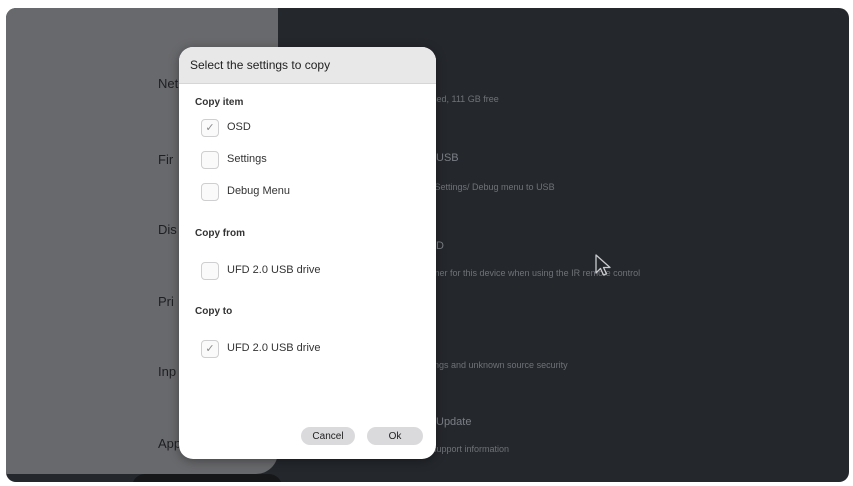 Image resolution: width=853 pixels, height=486 pixels. I want to click on copy-settings-usb-description: /Settings/ Debug menu to USB, so click(493, 187).